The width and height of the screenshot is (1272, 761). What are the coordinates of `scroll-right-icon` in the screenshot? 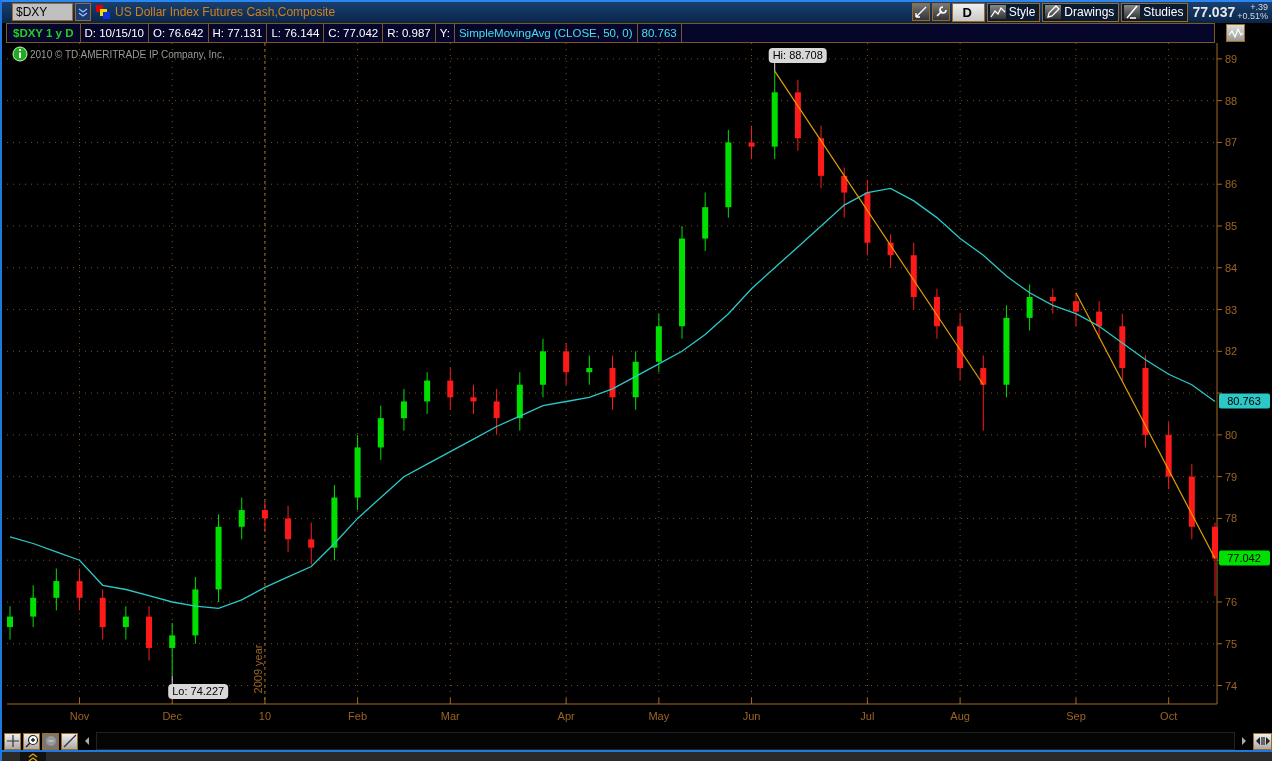 It's located at (1244, 741).